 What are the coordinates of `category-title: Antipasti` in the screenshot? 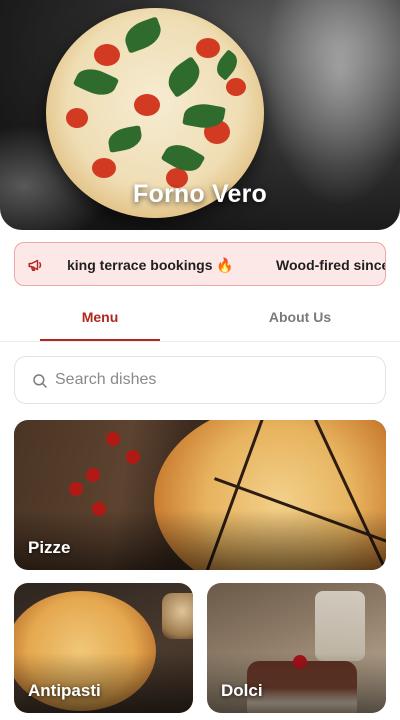 It's located at (64, 690).